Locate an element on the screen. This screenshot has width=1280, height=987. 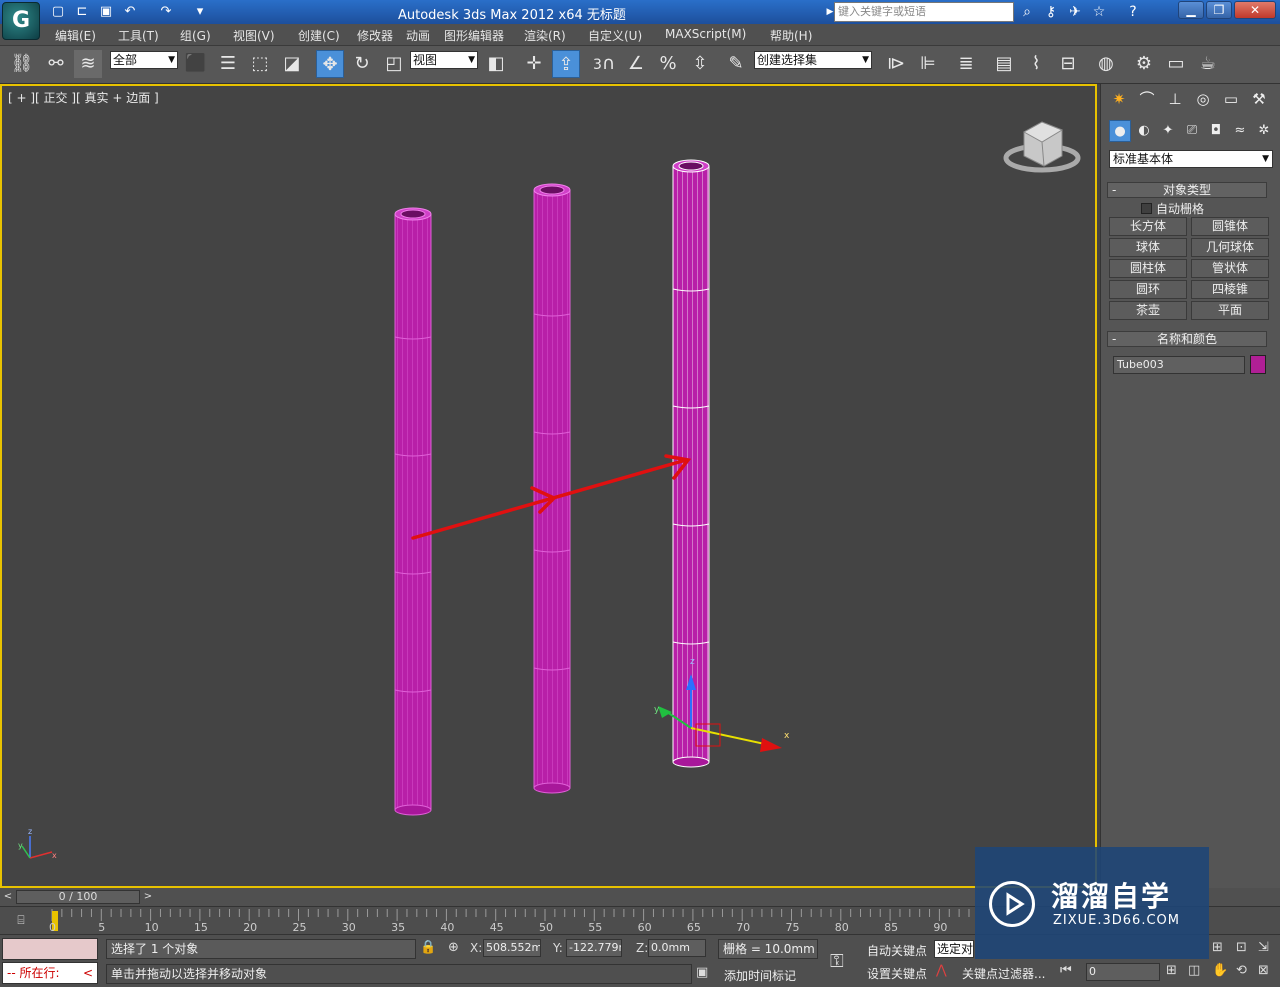
help-search-input: 键入关键字或短语 is located at coordinates (924, 12).